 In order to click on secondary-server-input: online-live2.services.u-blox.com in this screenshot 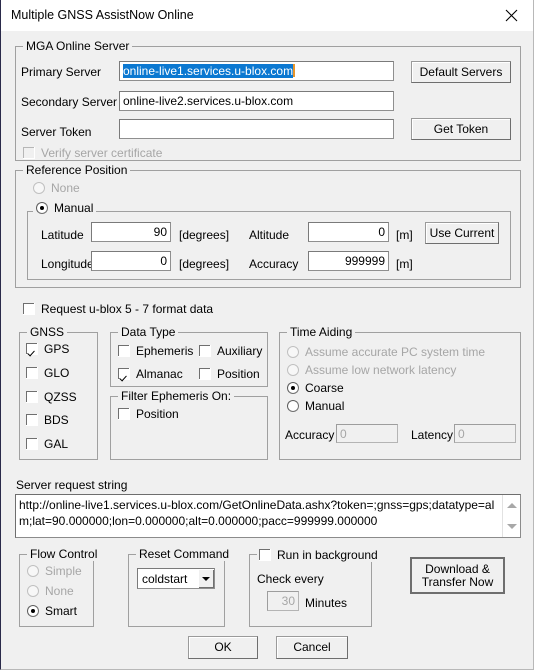, I will do `click(256, 101)`.